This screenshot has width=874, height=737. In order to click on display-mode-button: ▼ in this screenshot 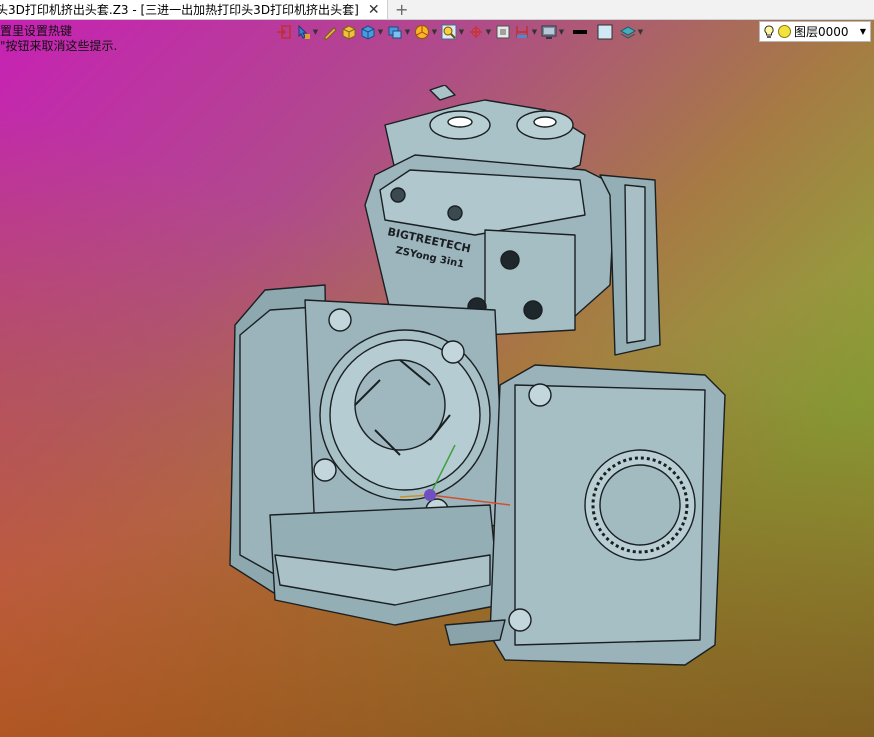, I will do `click(399, 32)`.